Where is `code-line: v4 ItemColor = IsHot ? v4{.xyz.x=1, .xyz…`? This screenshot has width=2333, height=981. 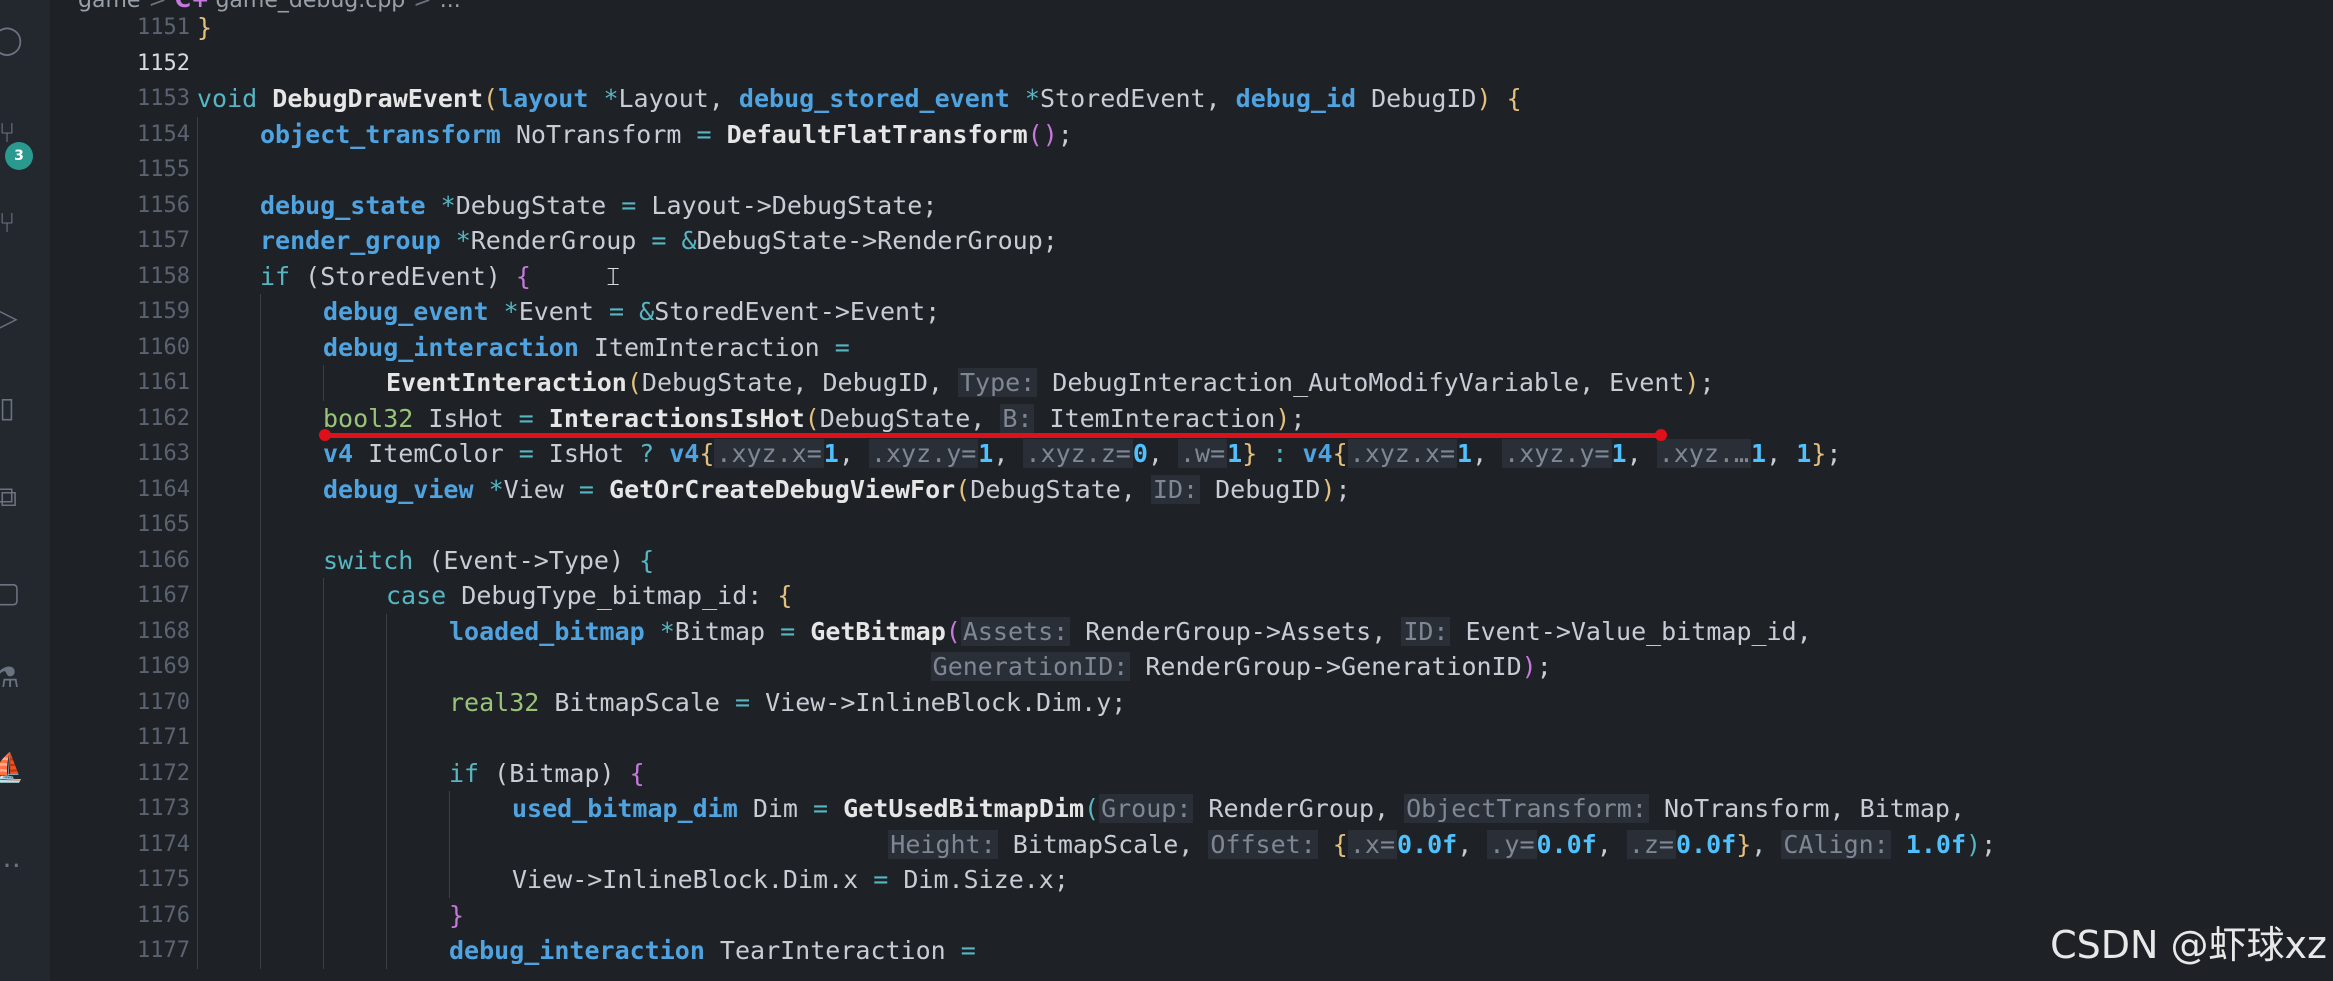 code-line: v4 ItemColor = IsHot ? v4{.xyz.x=1, .xyz… is located at coordinates (1082, 454).